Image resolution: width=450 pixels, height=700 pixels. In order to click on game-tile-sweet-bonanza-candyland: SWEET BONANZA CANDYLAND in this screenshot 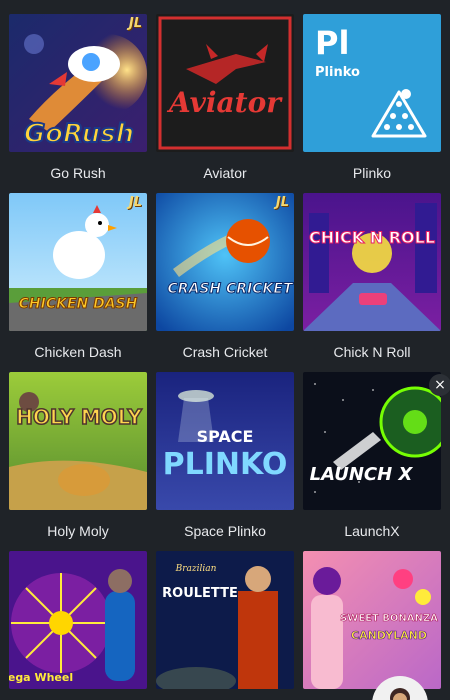, I will do `click(372, 625)`.